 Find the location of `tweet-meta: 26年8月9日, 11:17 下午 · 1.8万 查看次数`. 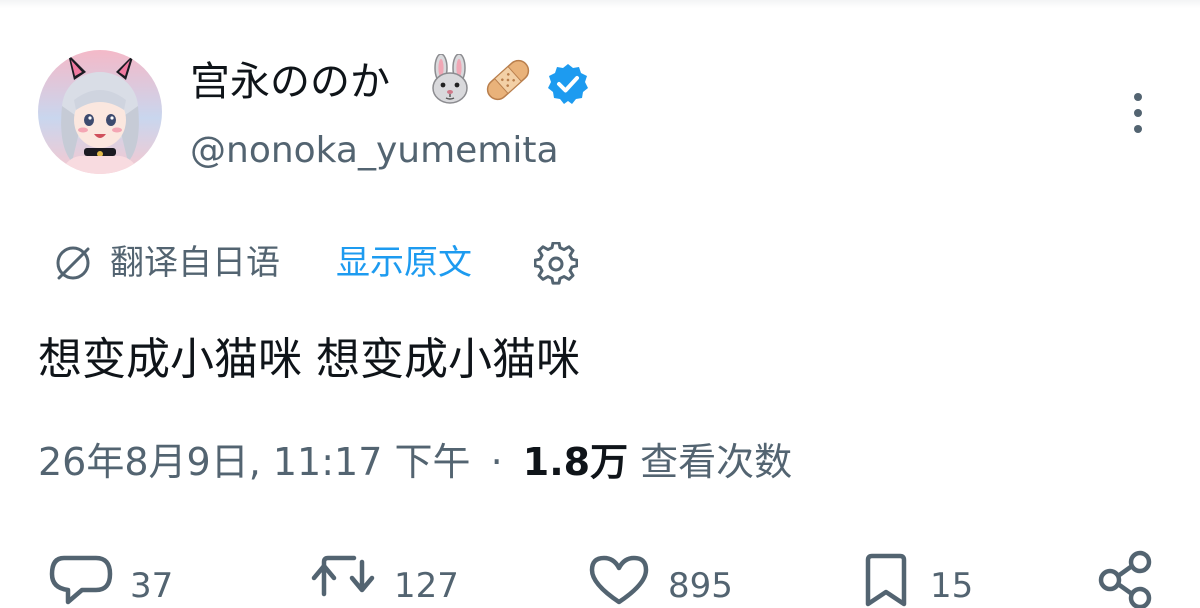

tweet-meta: 26年8月9日, 11:17 下午 · 1.8万 查看次数 is located at coordinates (415, 462).